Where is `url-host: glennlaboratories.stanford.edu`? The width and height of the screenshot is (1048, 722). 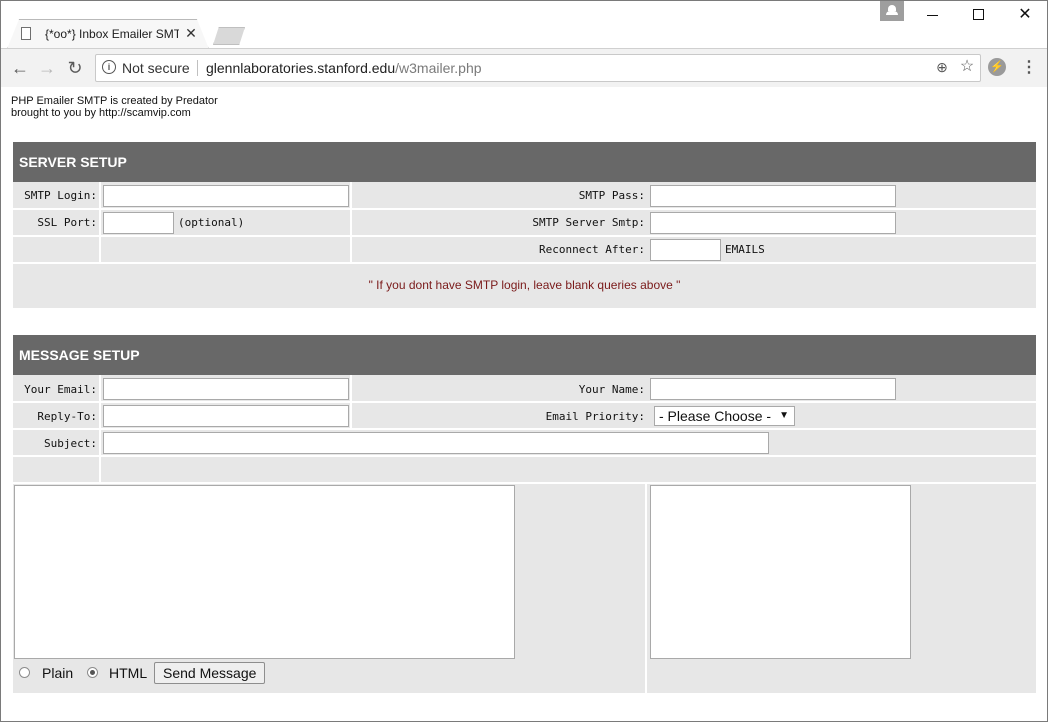 url-host: glennlaboratories.stanford.edu is located at coordinates (301, 68).